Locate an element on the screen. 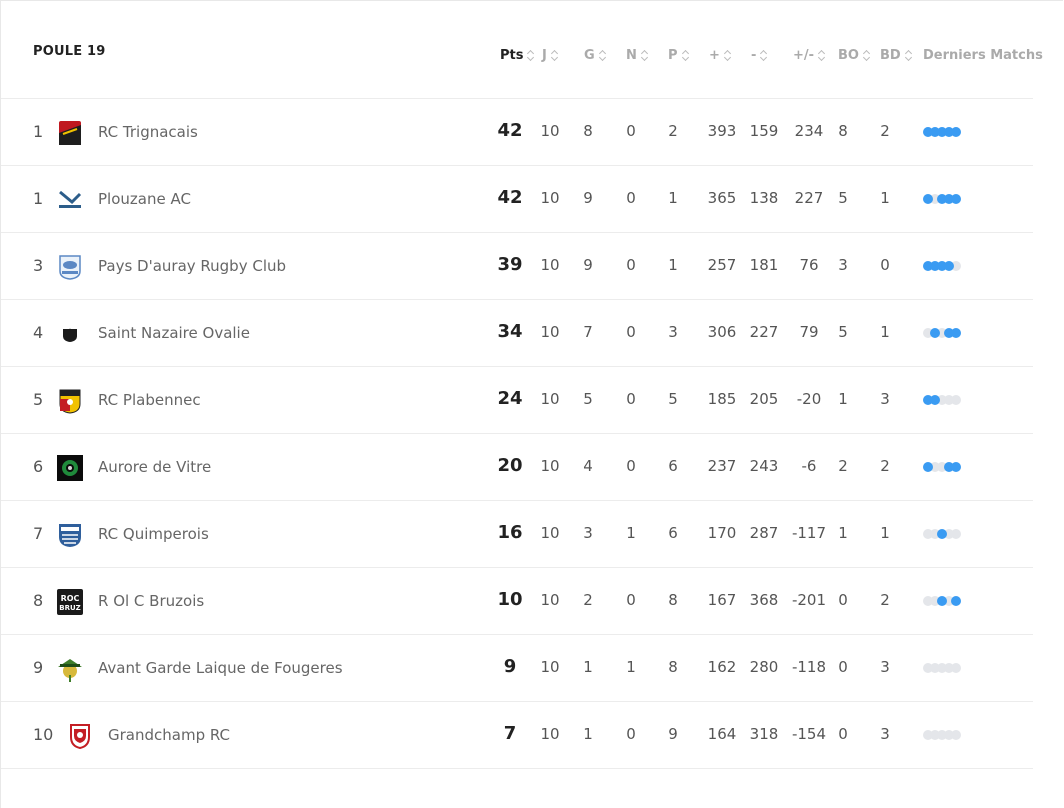  team-name-link: RC Trignacais is located at coordinates (148, 132).